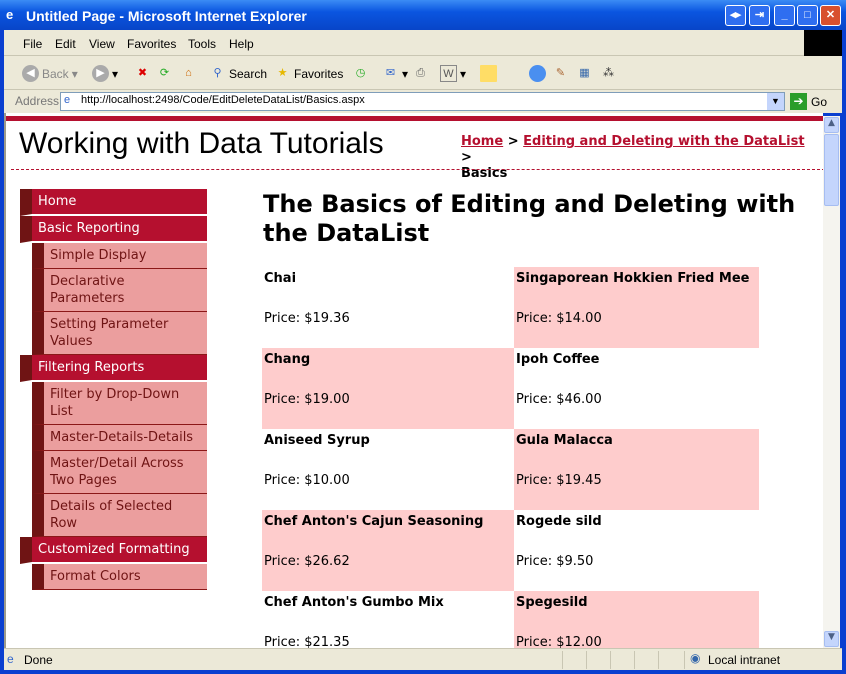 The height and width of the screenshot is (674, 846). Describe the element at coordinates (555, 561) in the screenshot. I see `product-price: Price: $9.50` at that location.